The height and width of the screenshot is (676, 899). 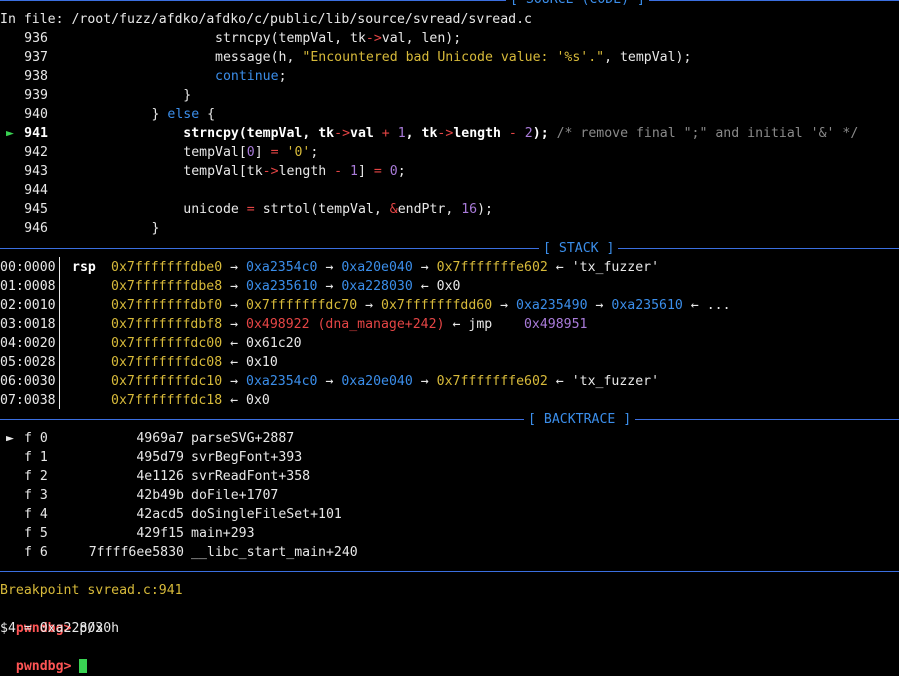 What do you see at coordinates (28, 400) in the screenshot?
I see `stack-offset: 07:0038` at bounding box center [28, 400].